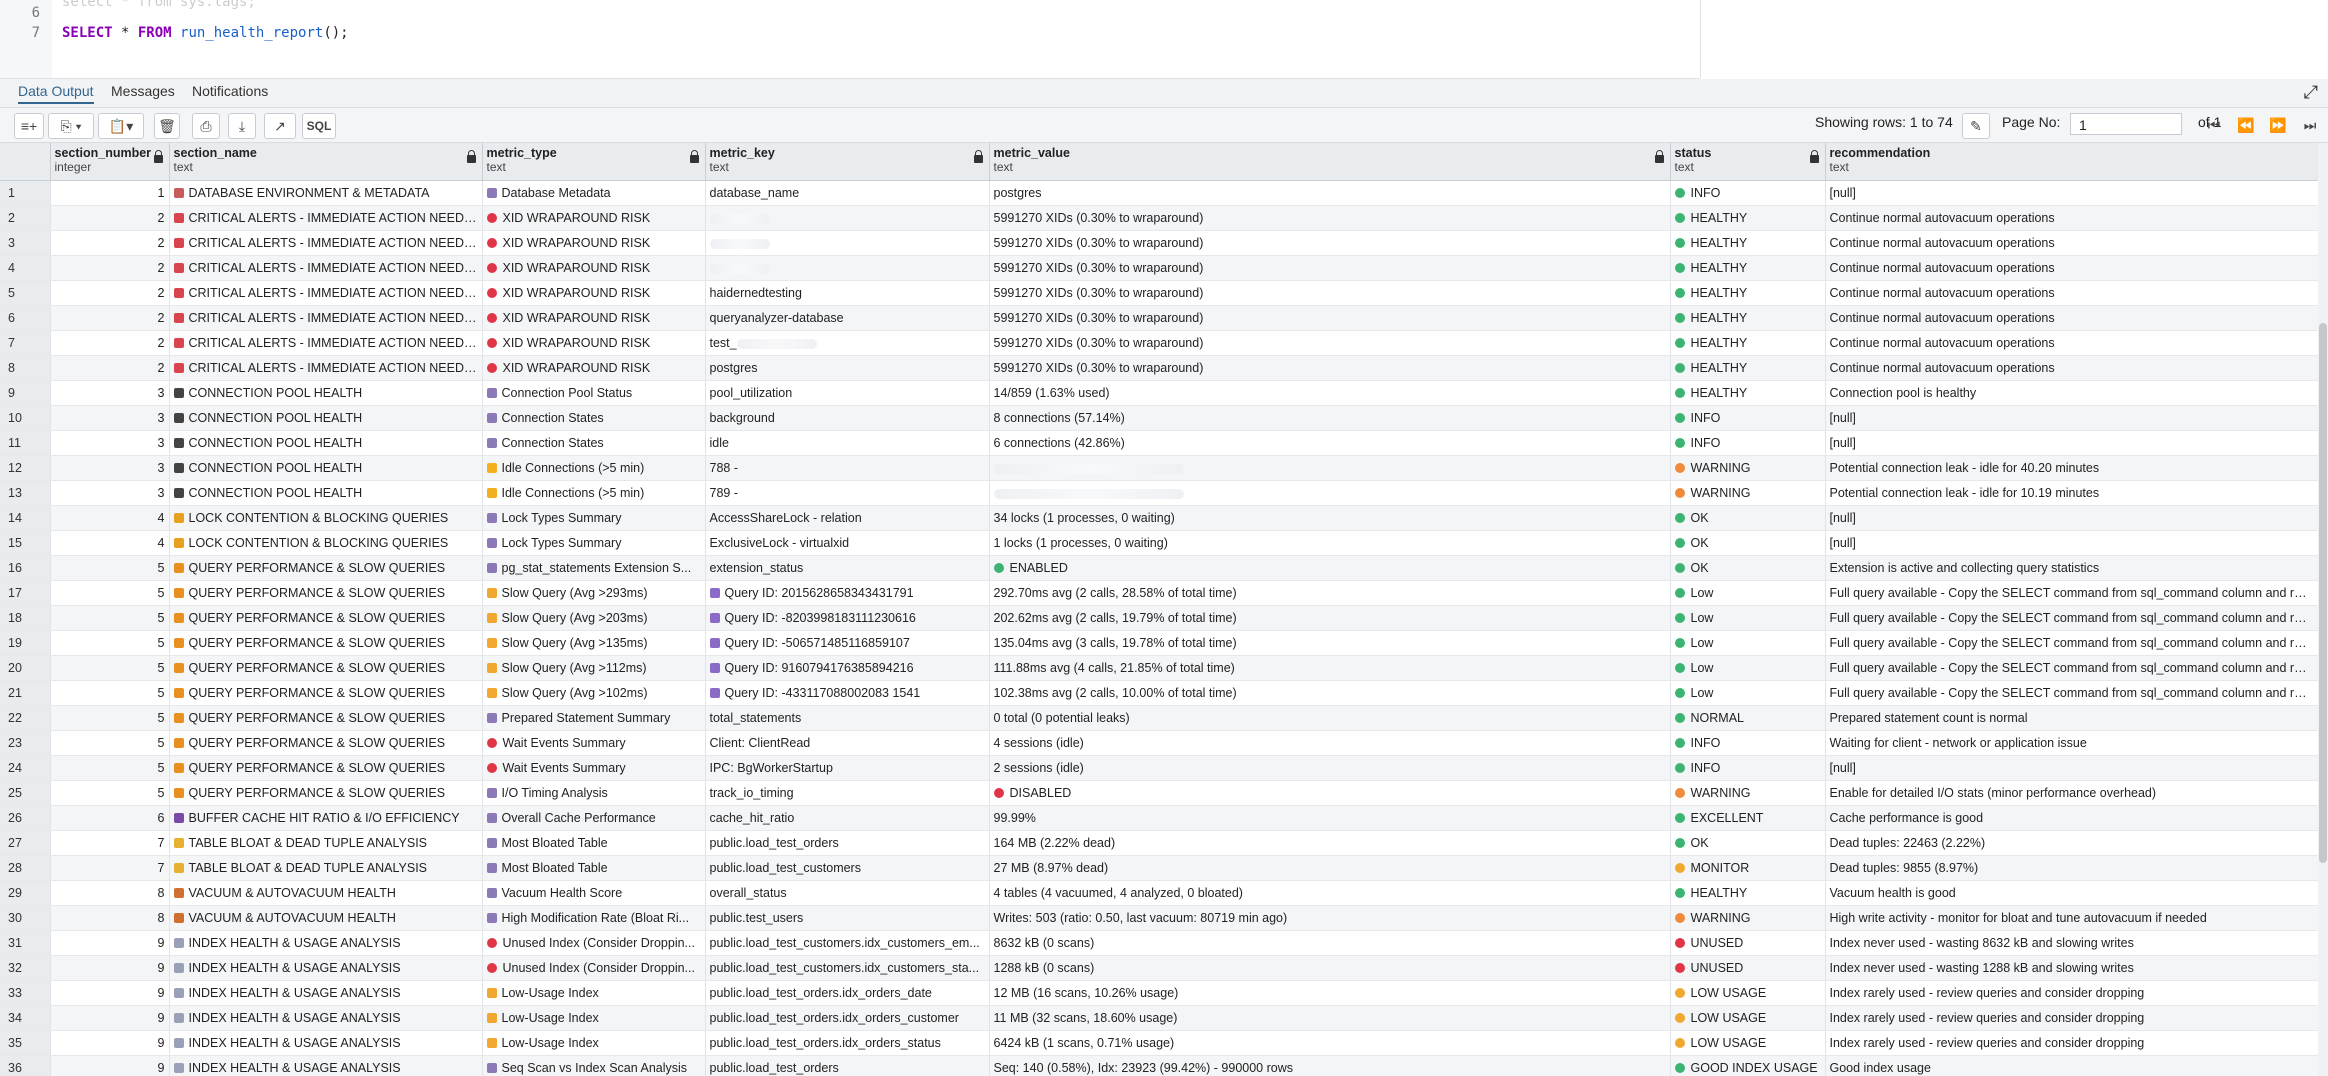 This screenshot has height=1076, width=2328. What do you see at coordinates (847, 643) in the screenshot?
I see `cell-metric-key: Query ID: -506571485116859107` at bounding box center [847, 643].